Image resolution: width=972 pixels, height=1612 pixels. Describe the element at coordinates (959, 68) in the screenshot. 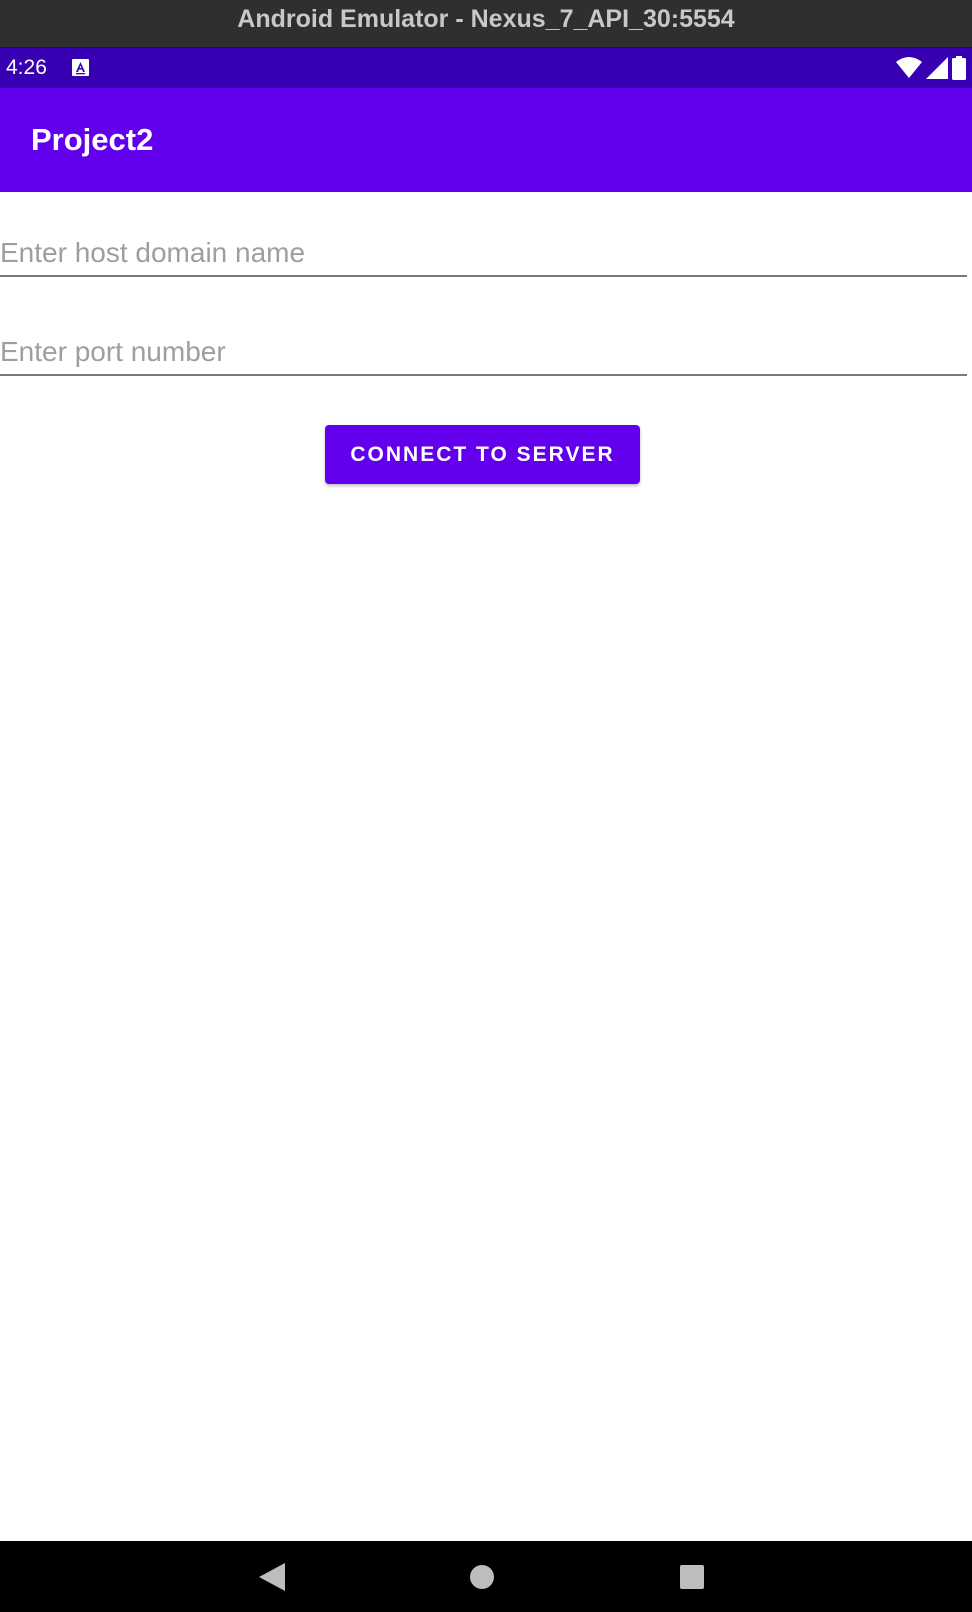

I see `battery-icon` at that location.